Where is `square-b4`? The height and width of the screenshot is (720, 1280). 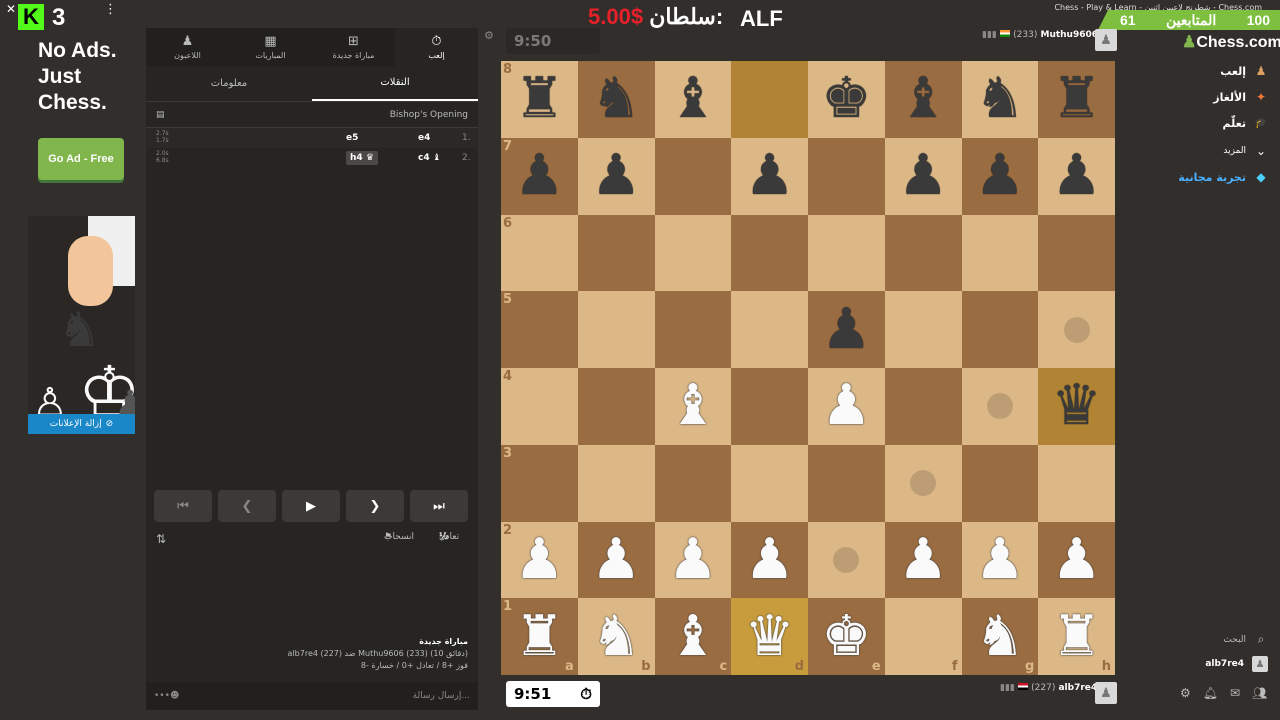
square-b4 is located at coordinates (616, 406).